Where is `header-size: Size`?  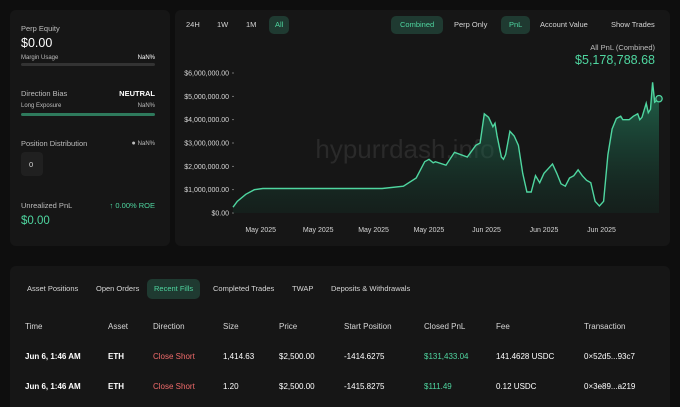 header-size: Size is located at coordinates (231, 326).